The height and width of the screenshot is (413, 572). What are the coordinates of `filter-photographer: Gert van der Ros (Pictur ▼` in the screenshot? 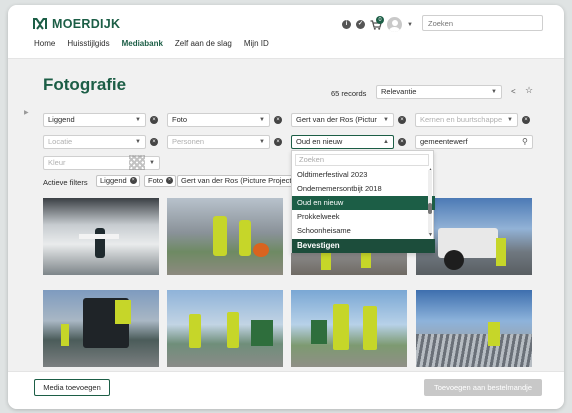 It's located at (342, 120).